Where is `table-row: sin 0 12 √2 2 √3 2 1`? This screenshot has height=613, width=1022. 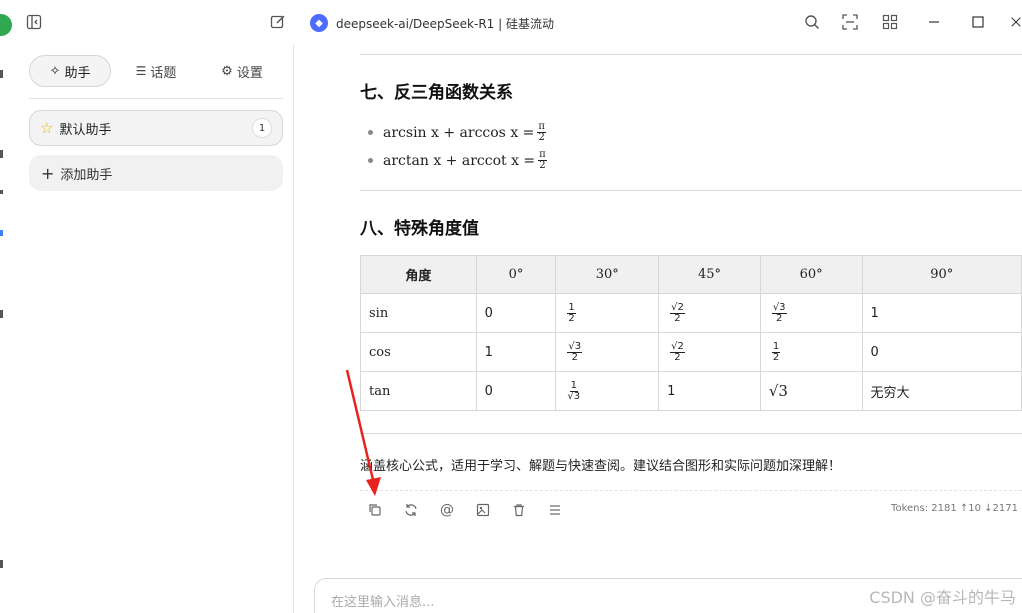
table-row: sin 0 12 √2 2 √3 2 1 is located at coordinates (691, 313).